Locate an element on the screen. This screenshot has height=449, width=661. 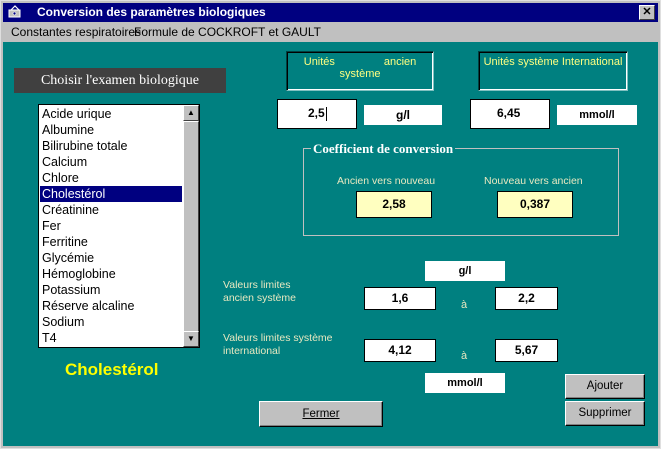
si-limits-label-2: international is located at coordinates (252, 351).